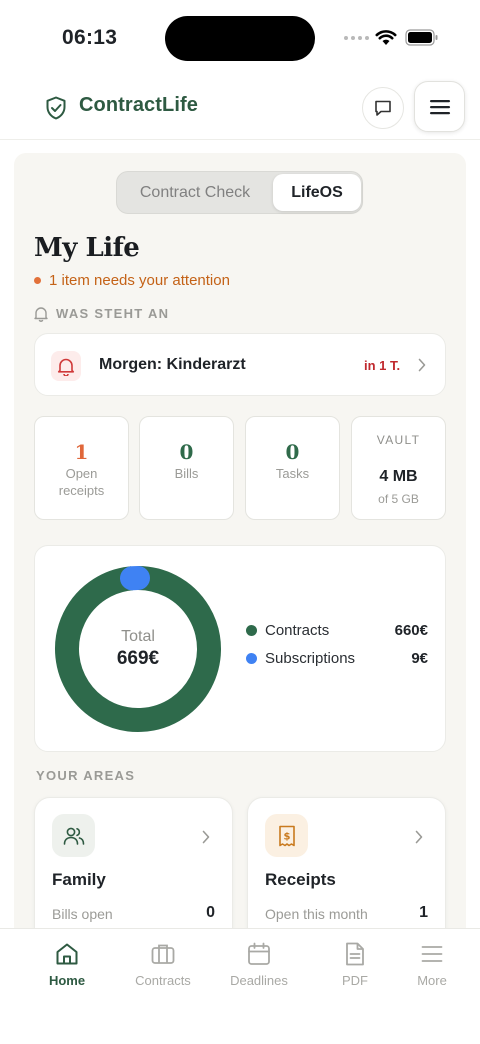 The width and height of the screenshot is (480, 1044). I want to click on chat-icon, so click(383, 108).